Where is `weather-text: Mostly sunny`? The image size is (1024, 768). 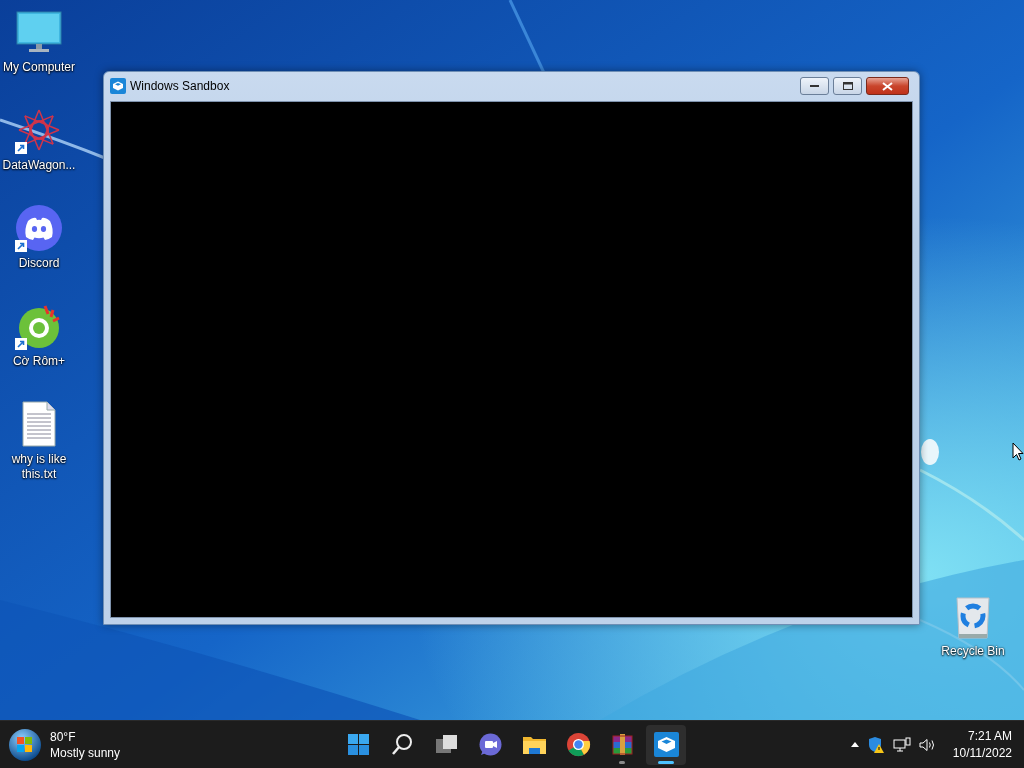 weather-text: Mostly sunny is located at coordinates (85, 752).